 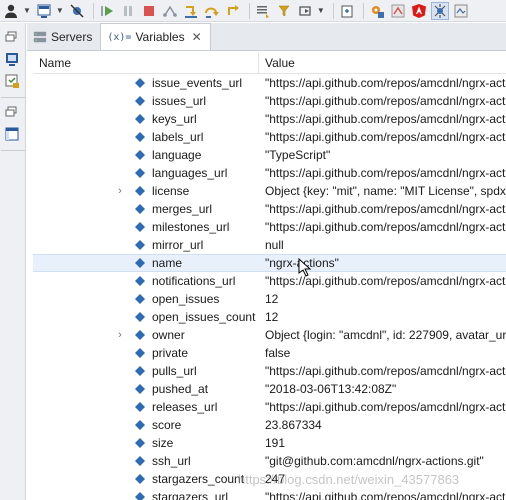 I want to click on resume-icon, so click(x=107, y=11).